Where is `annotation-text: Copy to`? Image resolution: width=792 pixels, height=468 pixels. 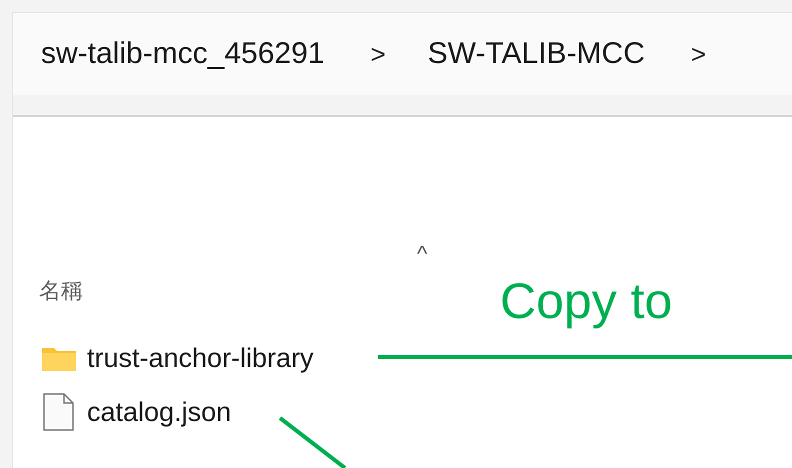 annotation-text: Copy to is located at coordinates (586, 301).